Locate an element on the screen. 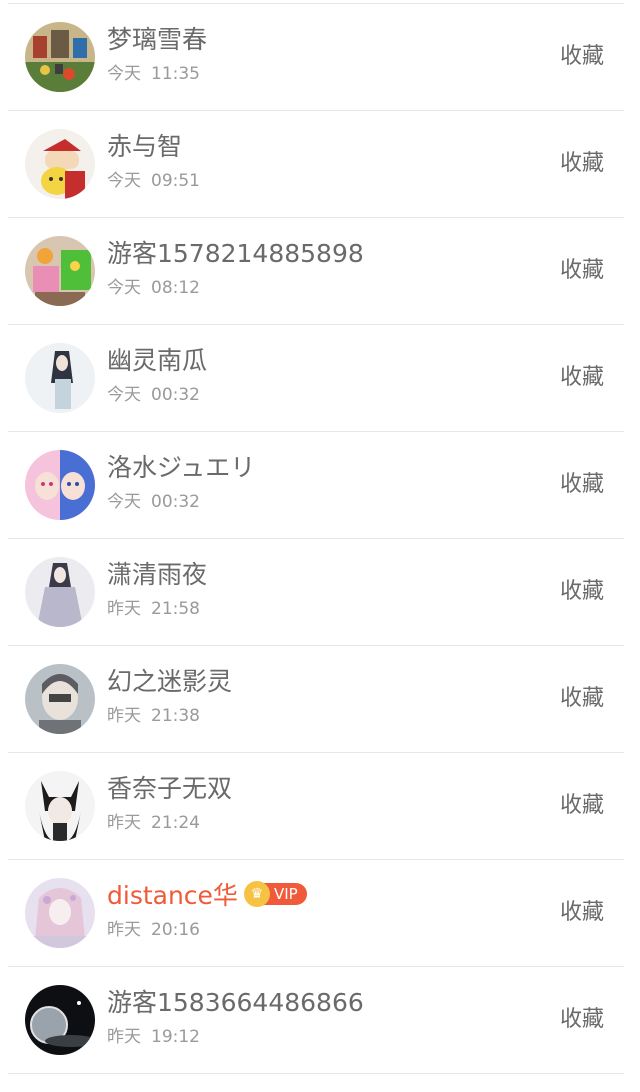 This screenshot has height=1092, width=640. visit-time: 昨天 21:58 is located at coordinates (153, 609).